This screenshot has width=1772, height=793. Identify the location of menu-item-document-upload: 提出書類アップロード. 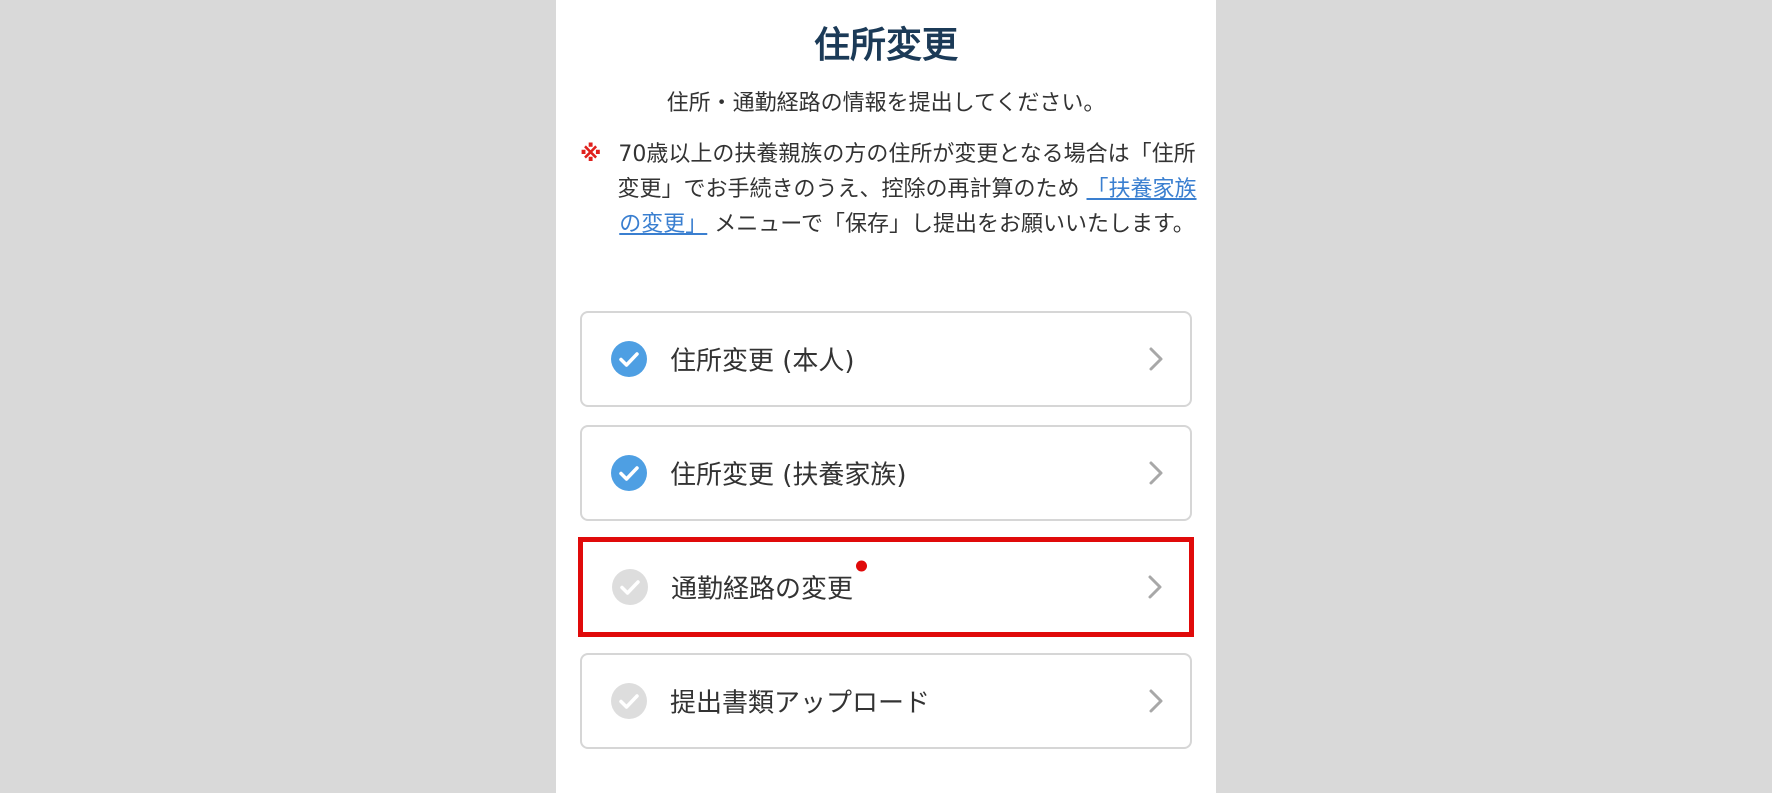
(886, 701).